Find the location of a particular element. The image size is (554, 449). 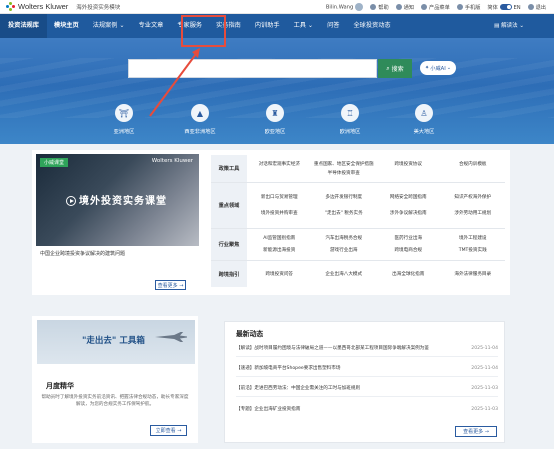

user-menu: Bilin.Wang is located at coordinates (344, 7).